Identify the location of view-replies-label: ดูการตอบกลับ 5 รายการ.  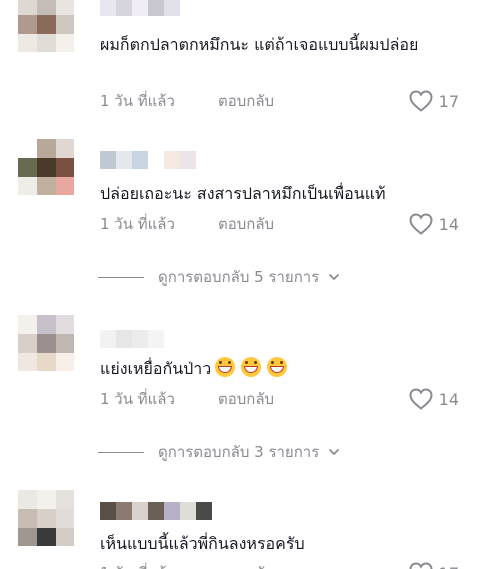
(239, 277).